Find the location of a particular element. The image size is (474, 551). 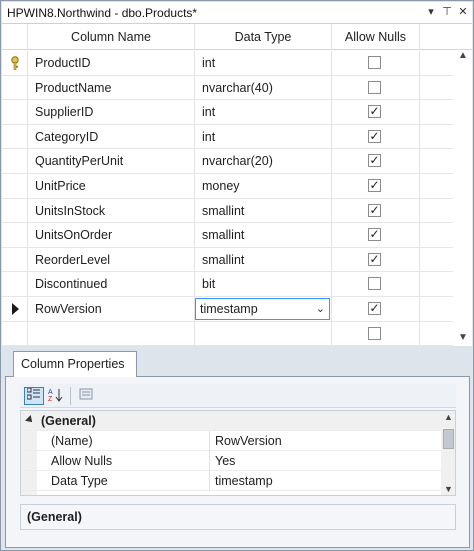

property-row: (Name) RowVersion is located at coordinates (231, 441).